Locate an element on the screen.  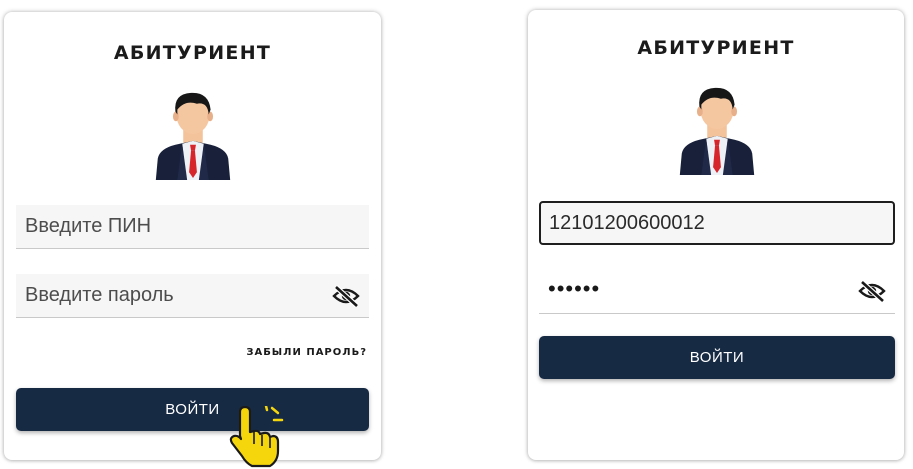
pin-input: Введите ПИН is located at coordinates (192, 227).